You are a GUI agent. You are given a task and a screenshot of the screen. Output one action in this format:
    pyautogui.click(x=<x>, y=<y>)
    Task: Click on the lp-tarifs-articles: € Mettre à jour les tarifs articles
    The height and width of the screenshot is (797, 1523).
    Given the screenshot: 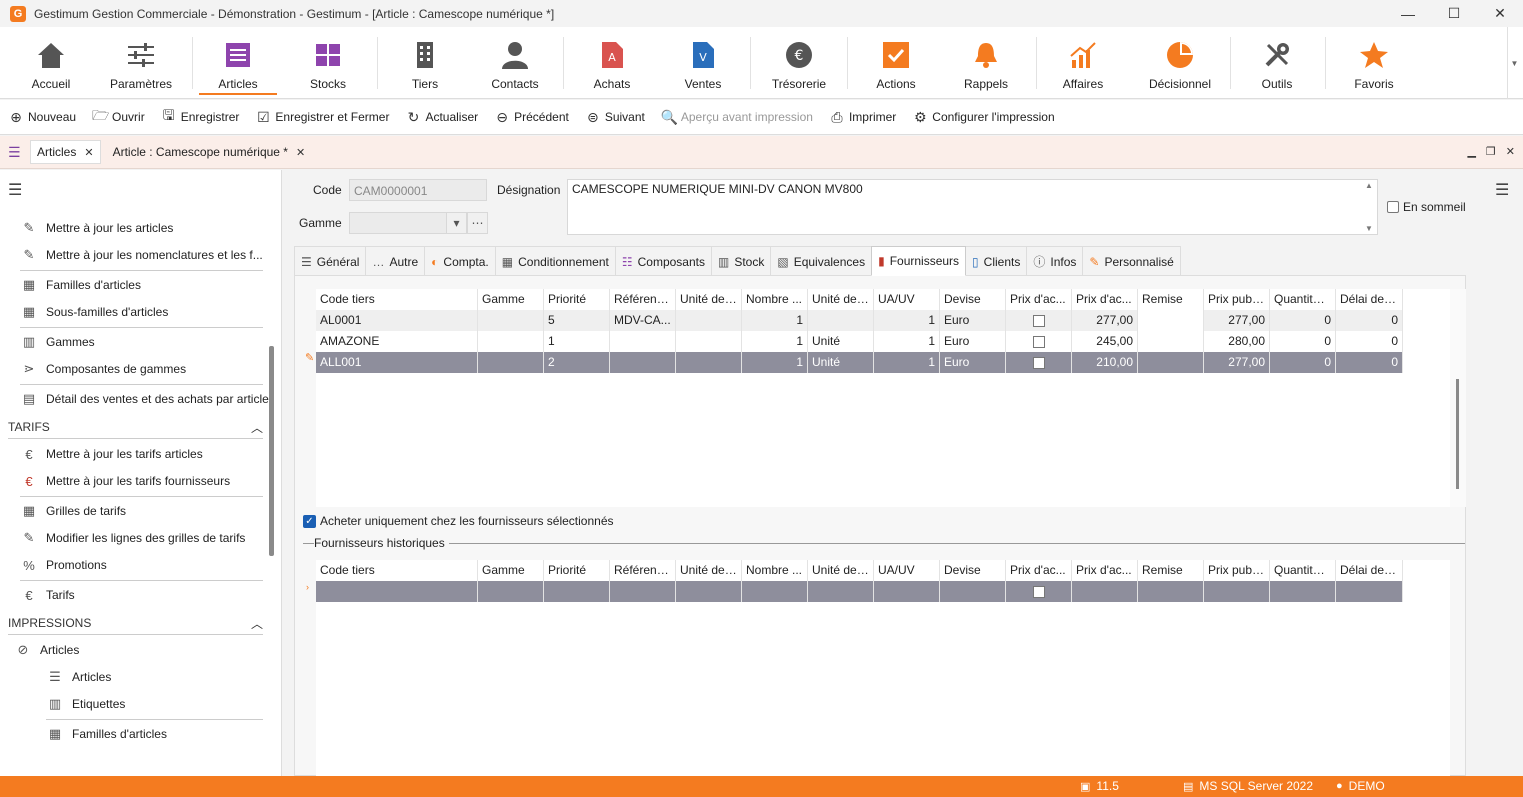 What is the action you would take?
    pyautogui.click(x=111, y=454)
    